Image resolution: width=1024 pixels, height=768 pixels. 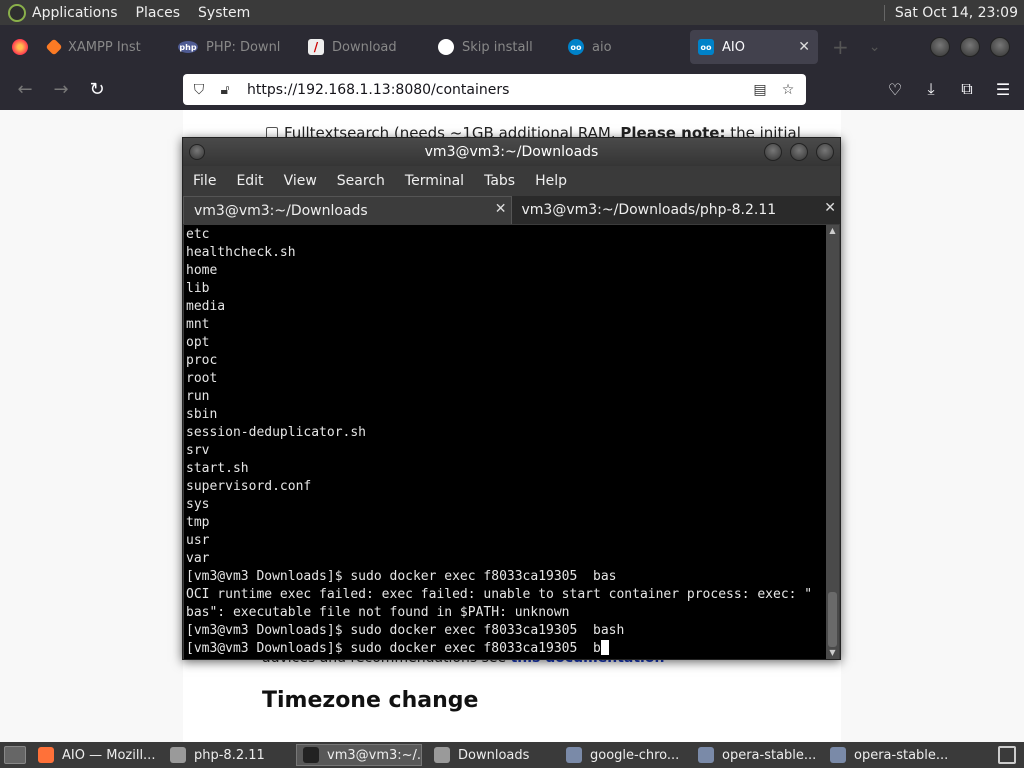 I want to click on back-arrow-icon: ←, so click(x=25, y=90).